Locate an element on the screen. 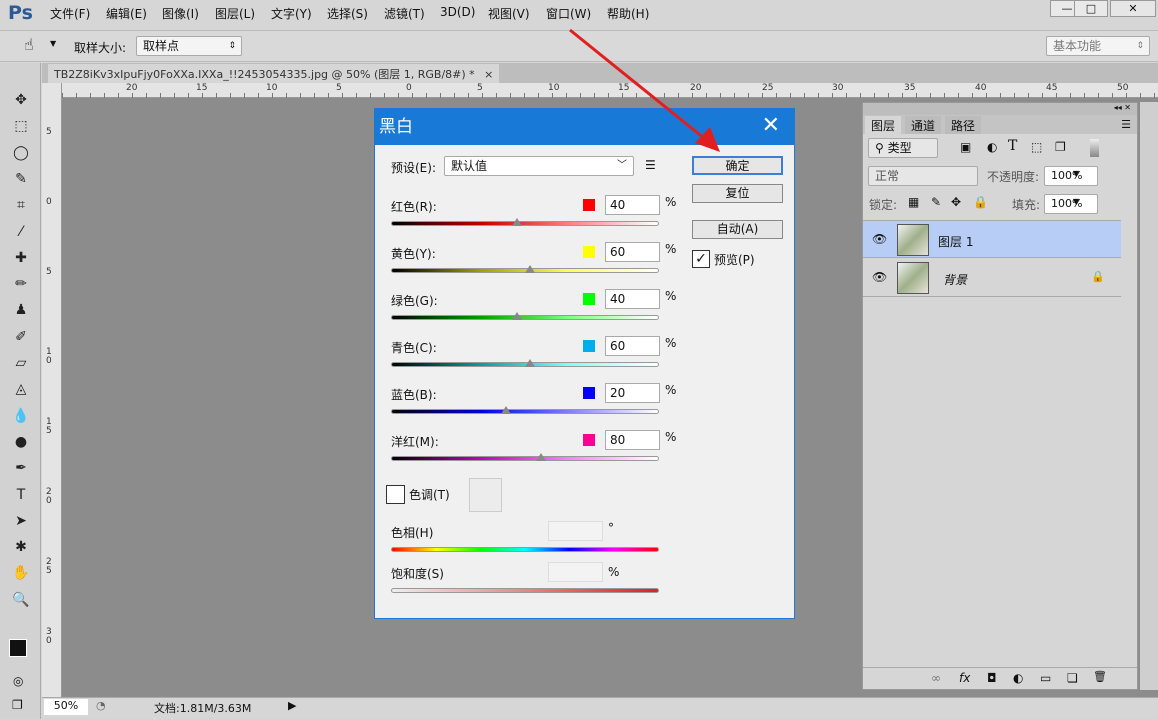 The image size is (1158, 719). opacity-dropdown-icon: ▼ is located at coordinates (1076, 173).